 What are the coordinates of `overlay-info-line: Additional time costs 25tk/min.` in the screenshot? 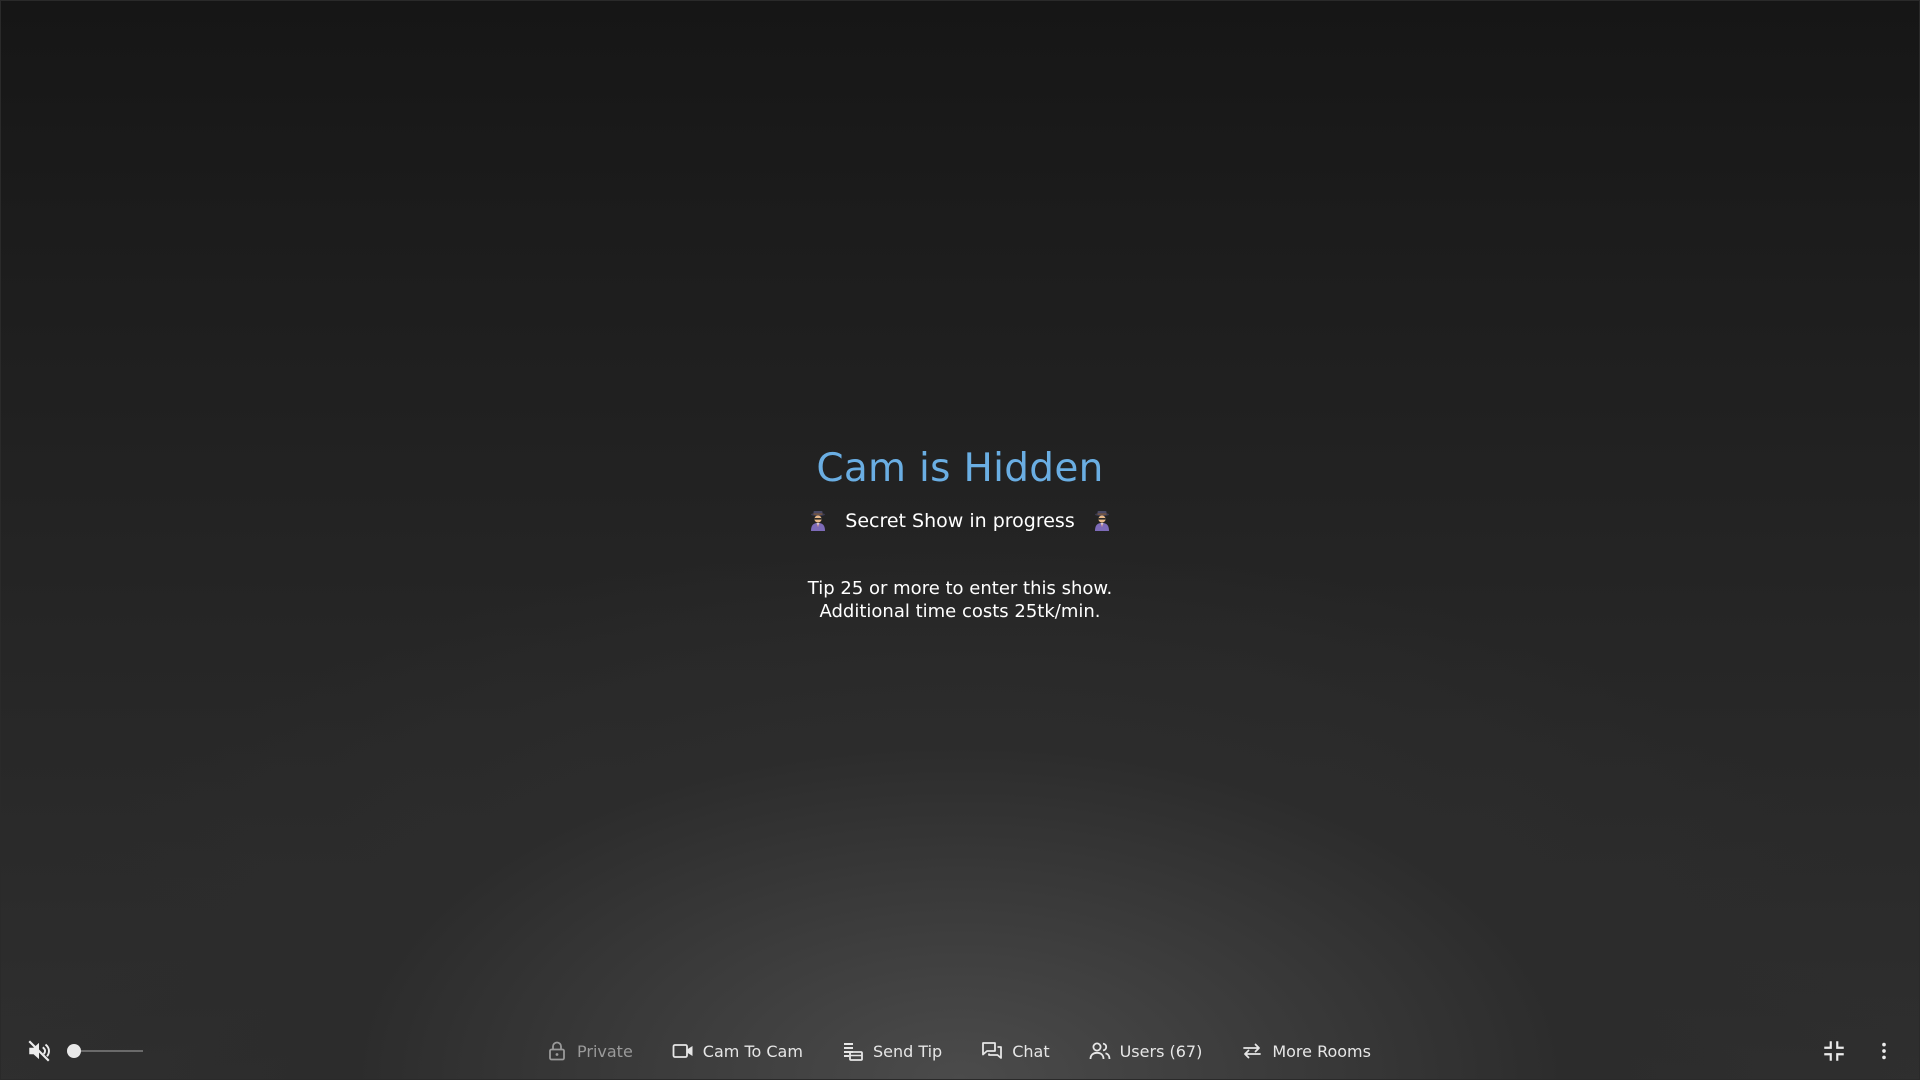 It's located at (960, 611).